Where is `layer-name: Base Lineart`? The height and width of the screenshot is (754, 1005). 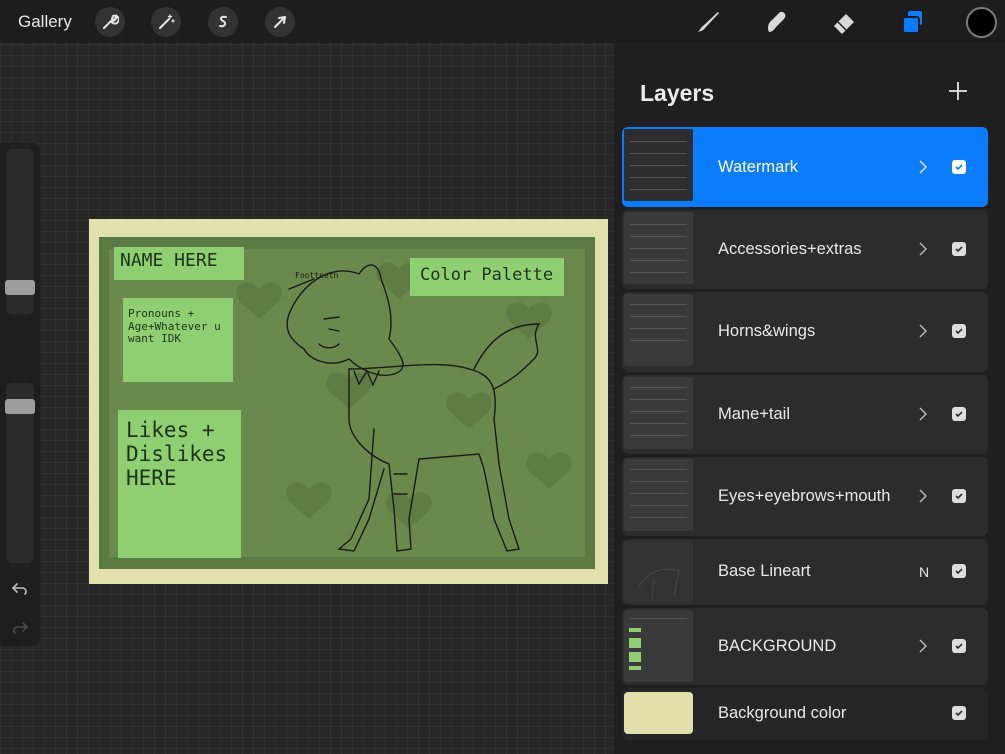 layer-name: Base Lineart is located at coordinates (764, 571).